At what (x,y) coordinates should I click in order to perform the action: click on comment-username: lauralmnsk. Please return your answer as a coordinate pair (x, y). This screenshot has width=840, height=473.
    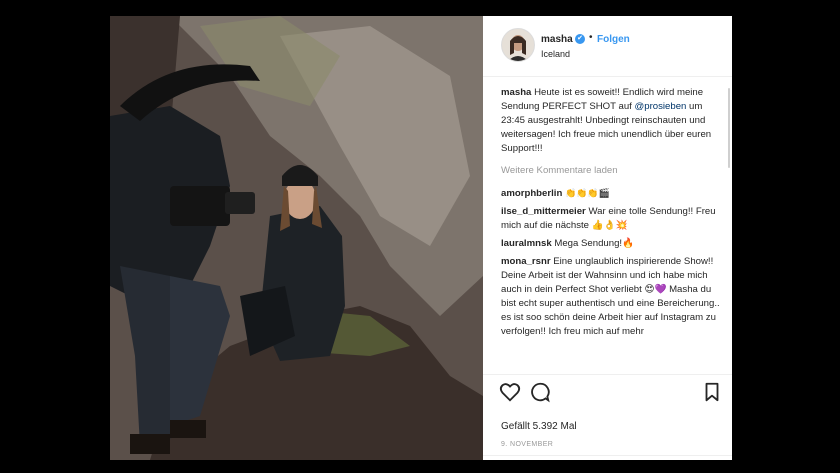
    Looking at the image, I should click on (526, 243).